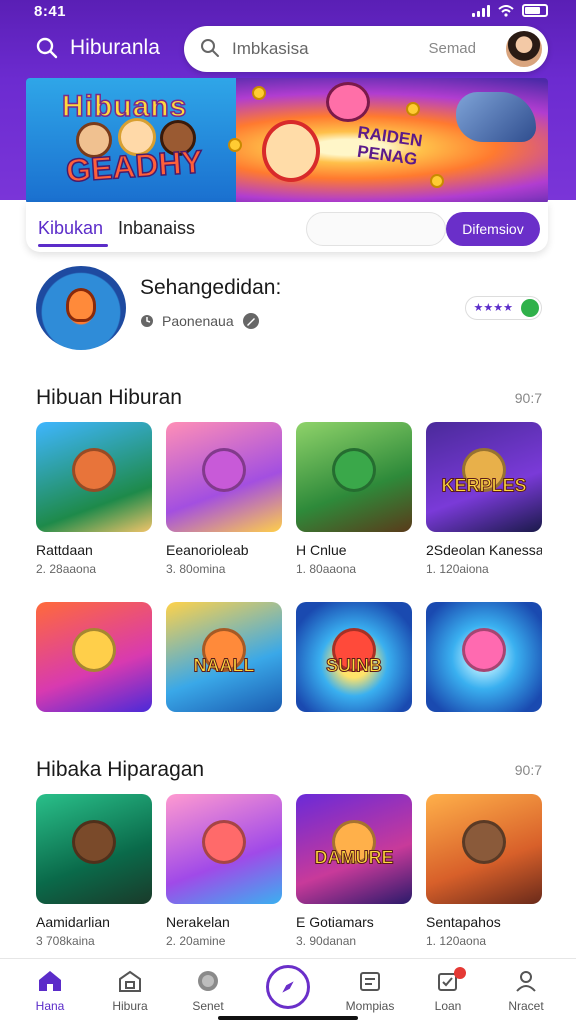  I want to click on card-icon, so click(370, 981).